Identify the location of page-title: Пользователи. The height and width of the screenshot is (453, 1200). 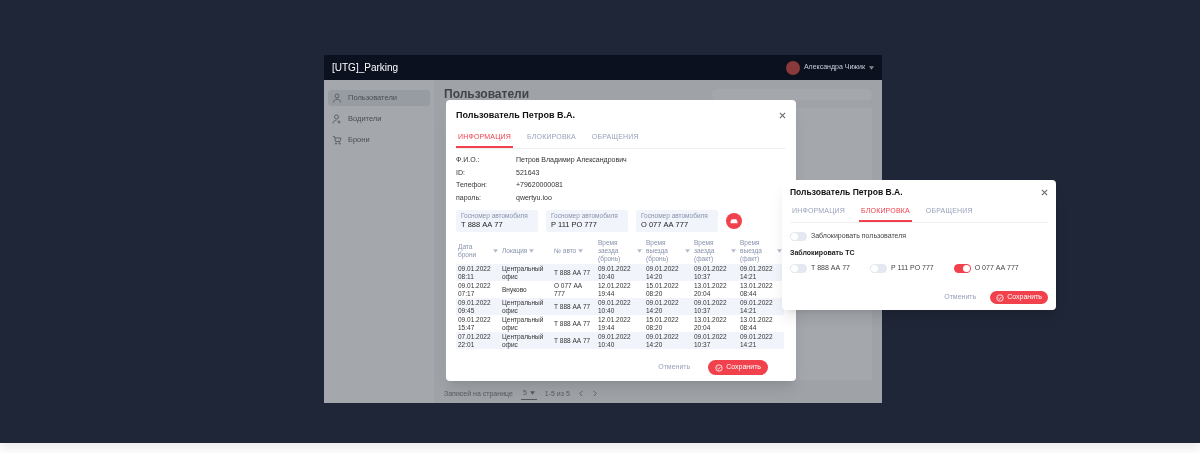
(487, 94).